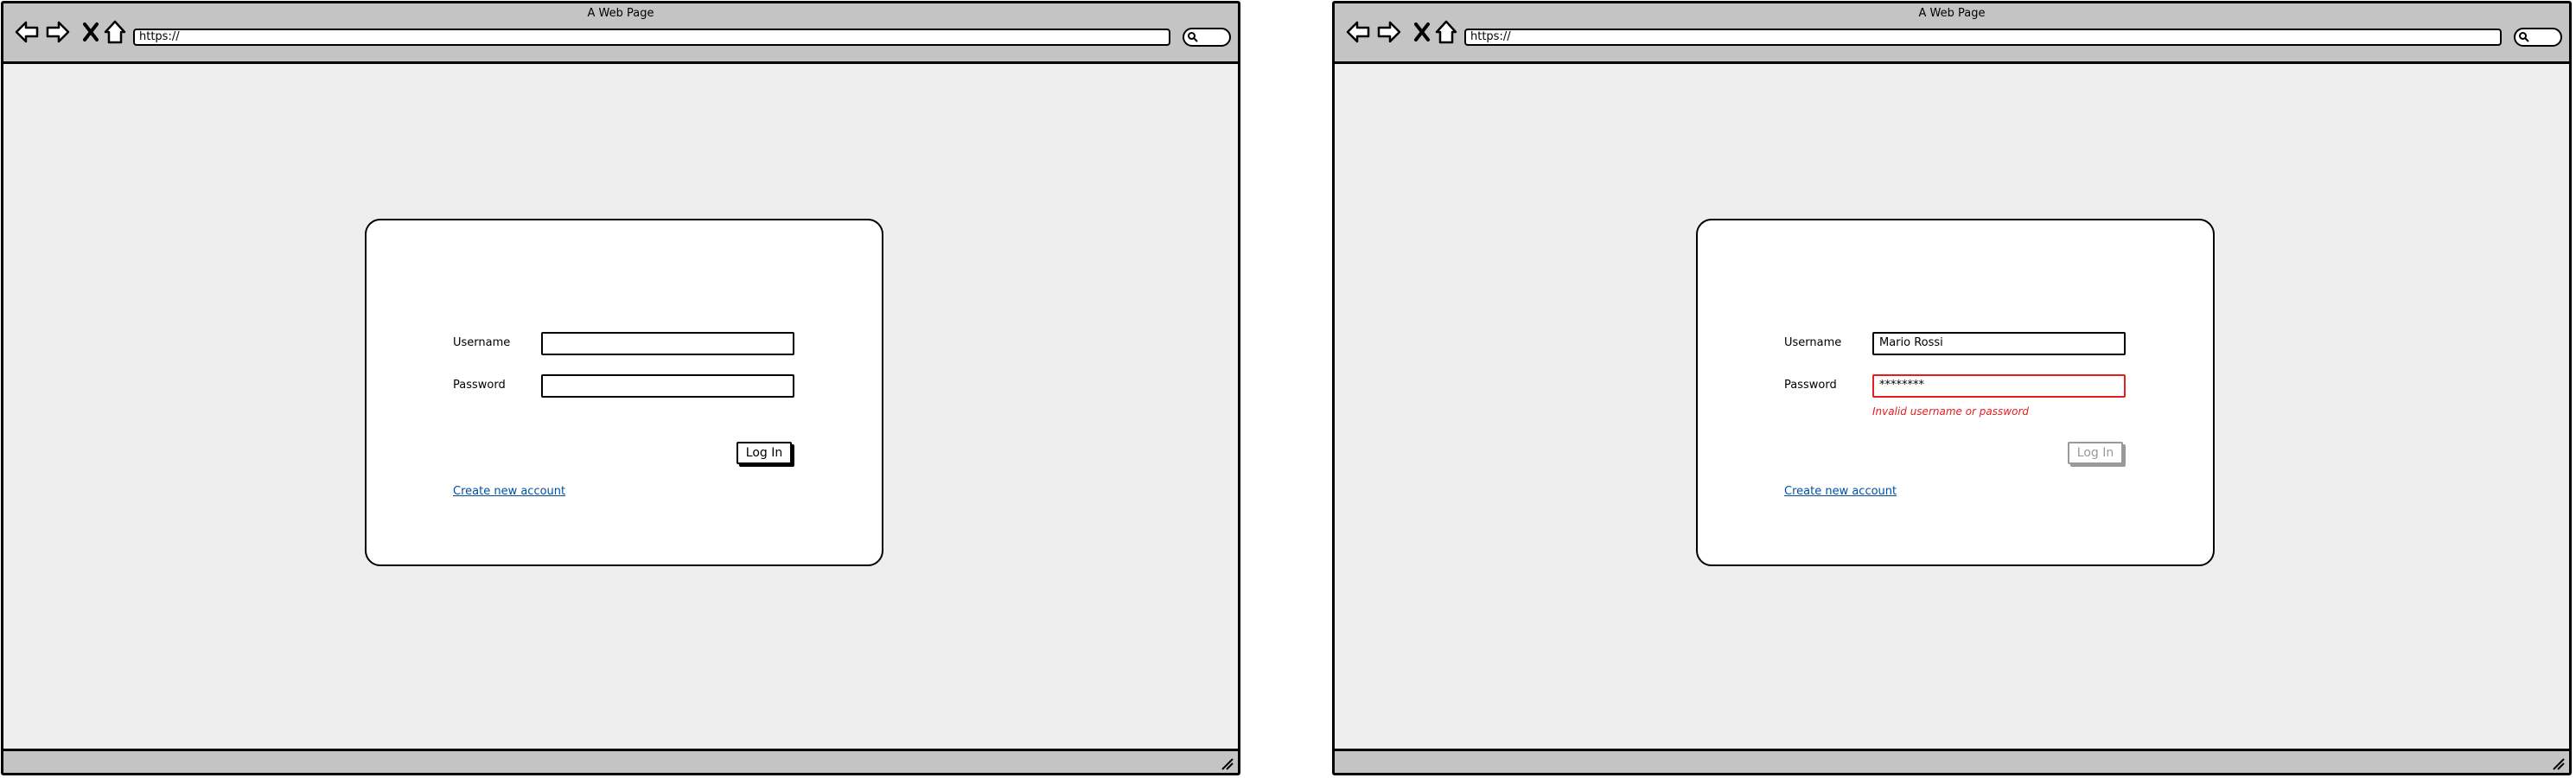 Image resolution: width=2576 pixels, height=778 pixels. Describe the element at coordinates (667, 343) in the screenshot. I see `username-input` at that location.